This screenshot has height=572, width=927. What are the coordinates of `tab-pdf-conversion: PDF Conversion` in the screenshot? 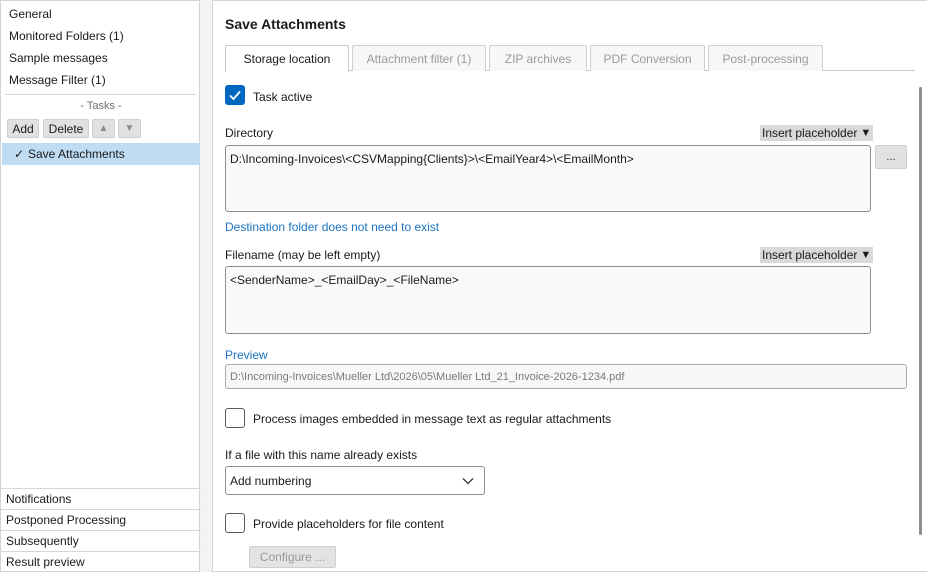 It's located at (647, 58).